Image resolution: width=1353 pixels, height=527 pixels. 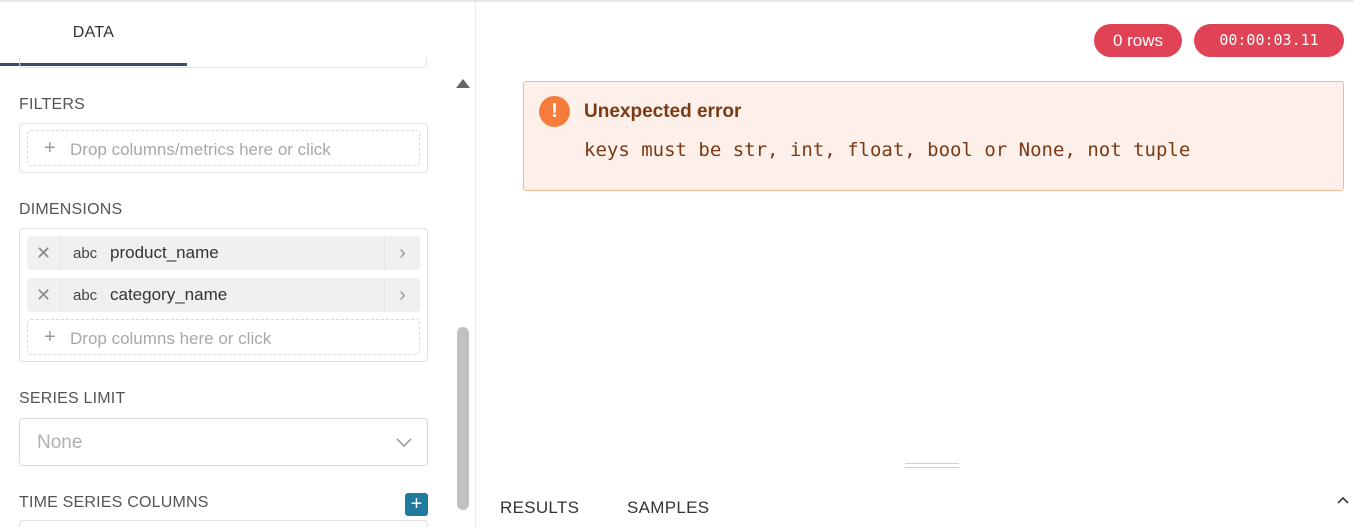 I want to click on previous-control-box, so click(x=223, y=63).